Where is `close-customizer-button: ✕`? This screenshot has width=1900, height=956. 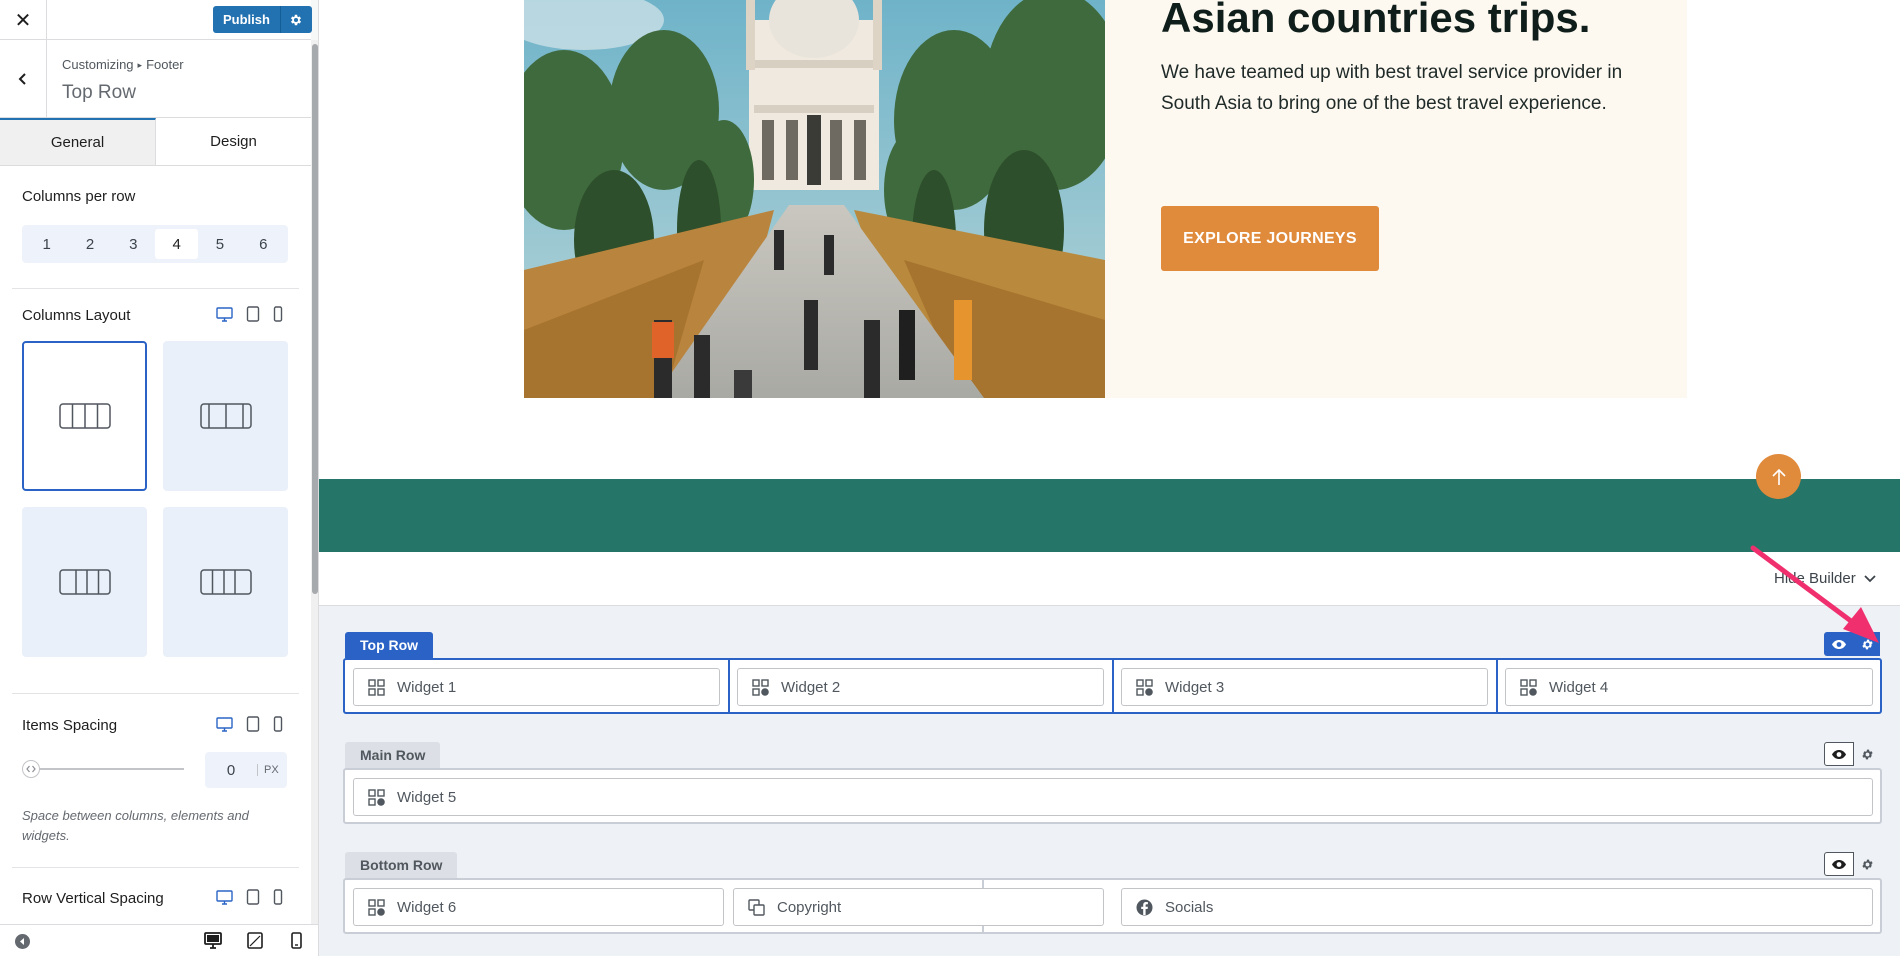 close-customizer-button: ✕ is located at coordinates (23, 20).